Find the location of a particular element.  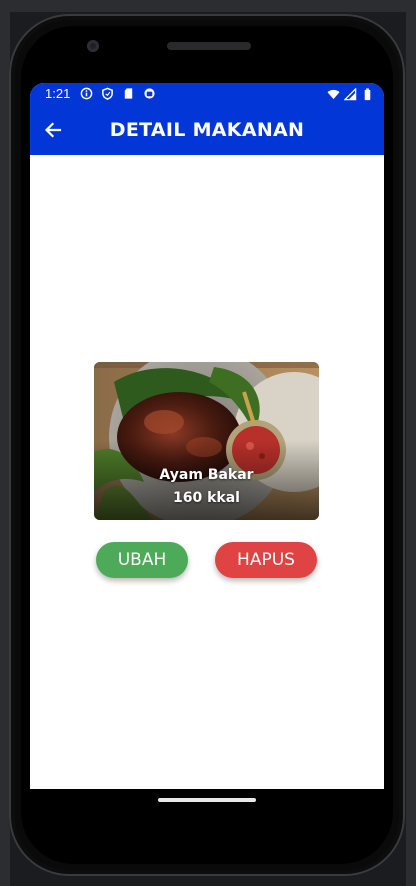

food-card: Ayam Bakar 160 kkal is located at coordinates (206, 441).